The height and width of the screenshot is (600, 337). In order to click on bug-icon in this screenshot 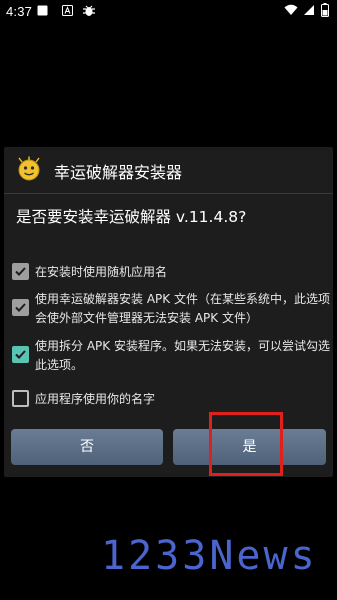, I will do `click(89, 10)`.